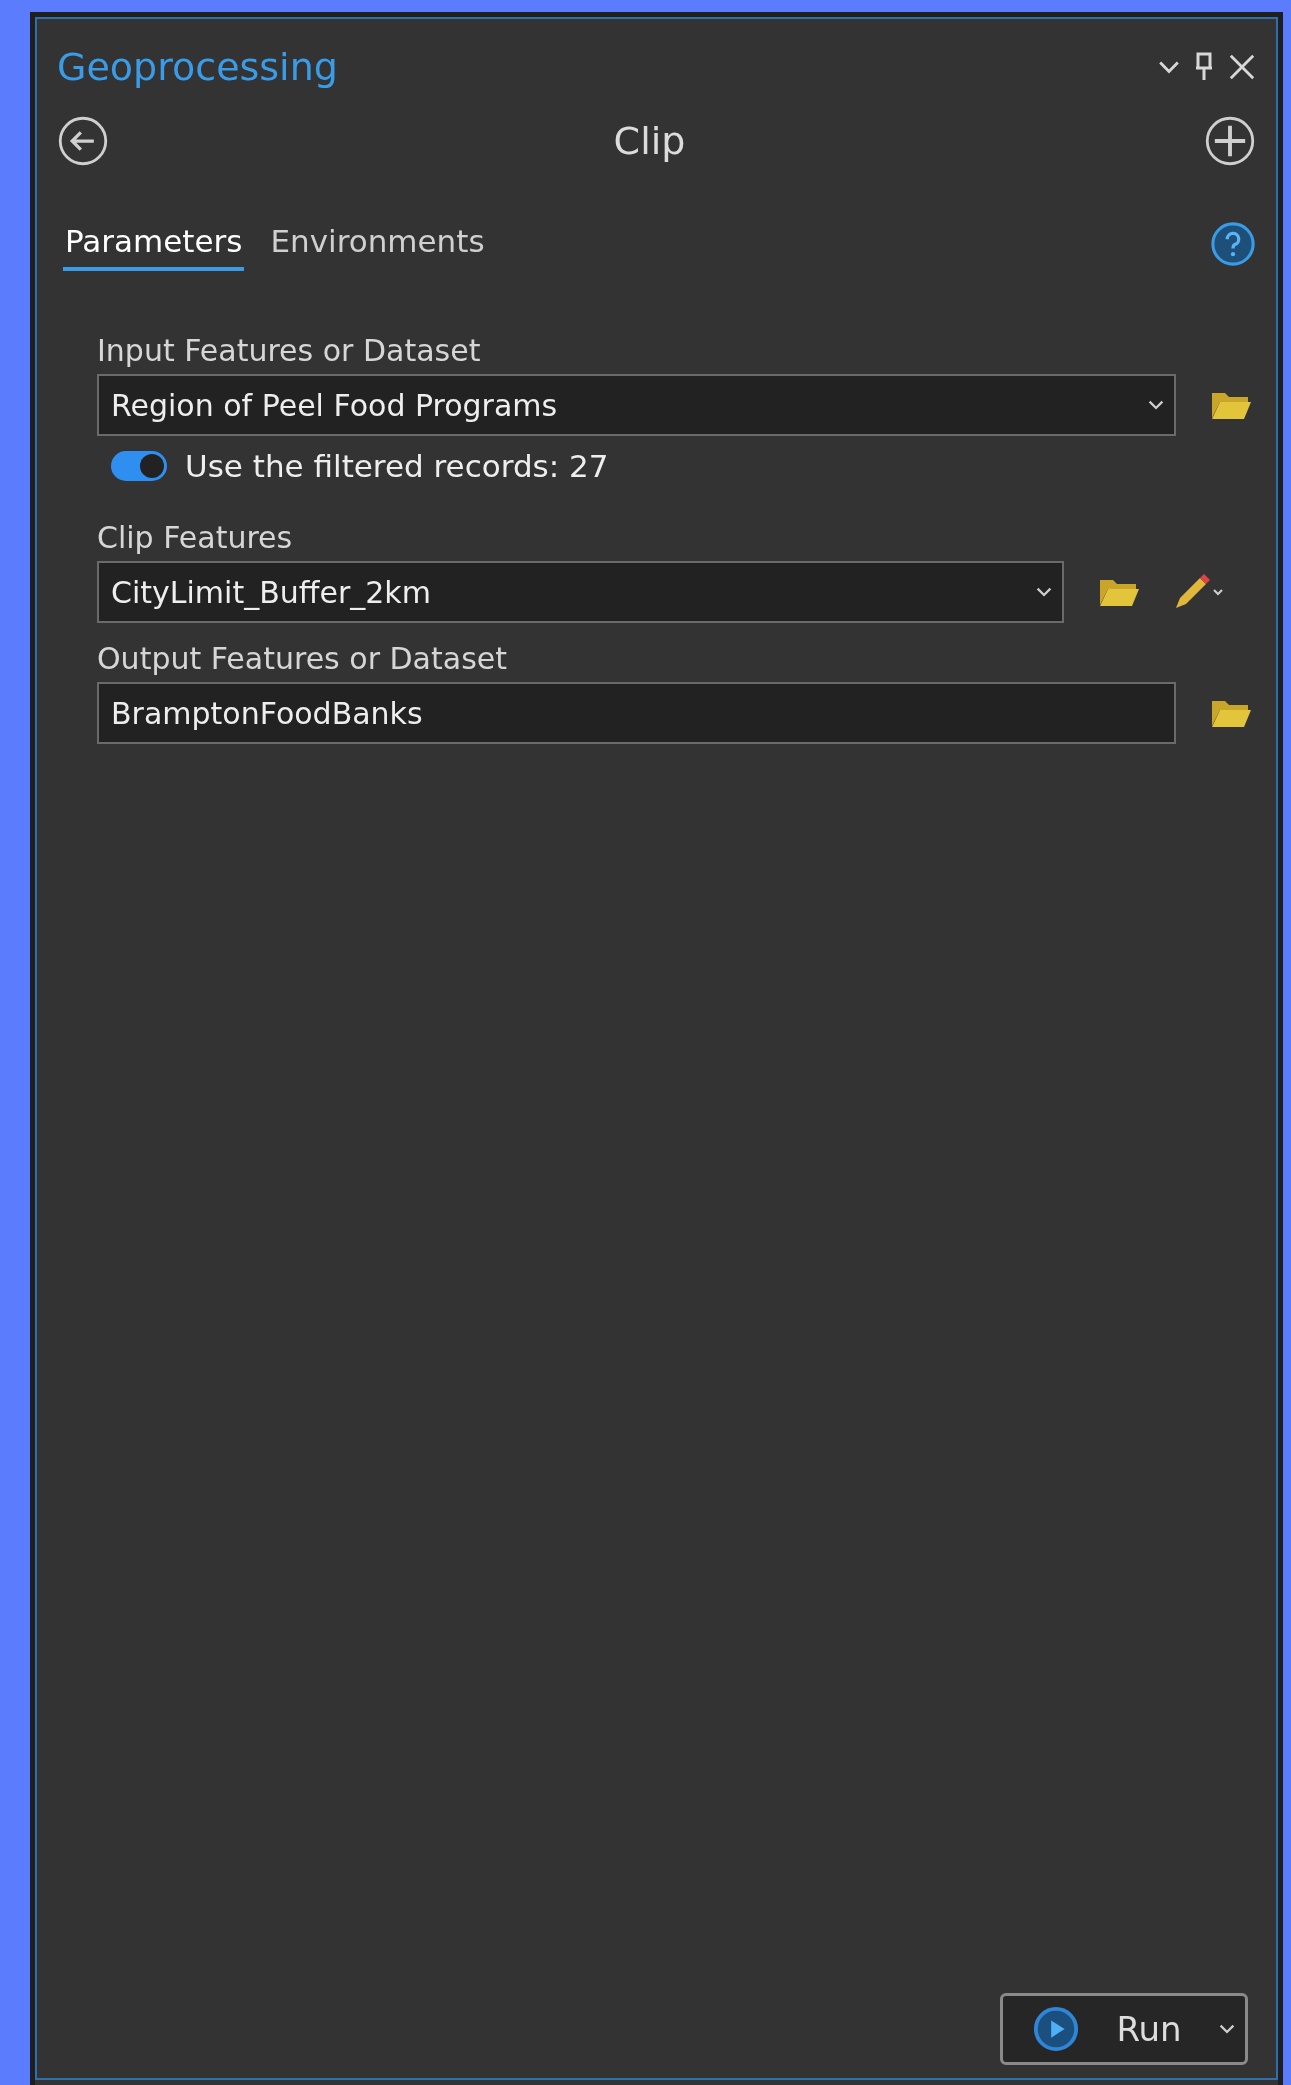 The image size is (1291, 2085). Describe the element at coordinates (397, 466) in the screenshot. I see `toggle-label: Use the filtered records: 27` at that location.